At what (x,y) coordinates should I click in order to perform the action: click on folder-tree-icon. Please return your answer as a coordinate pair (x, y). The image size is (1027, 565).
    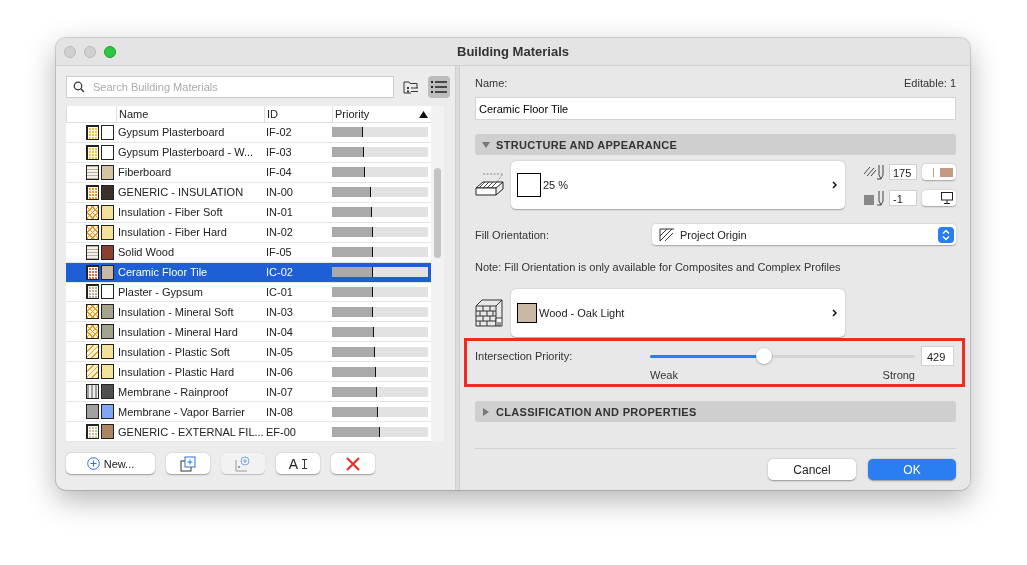
    Looking at the image, I should click on (411, 87).